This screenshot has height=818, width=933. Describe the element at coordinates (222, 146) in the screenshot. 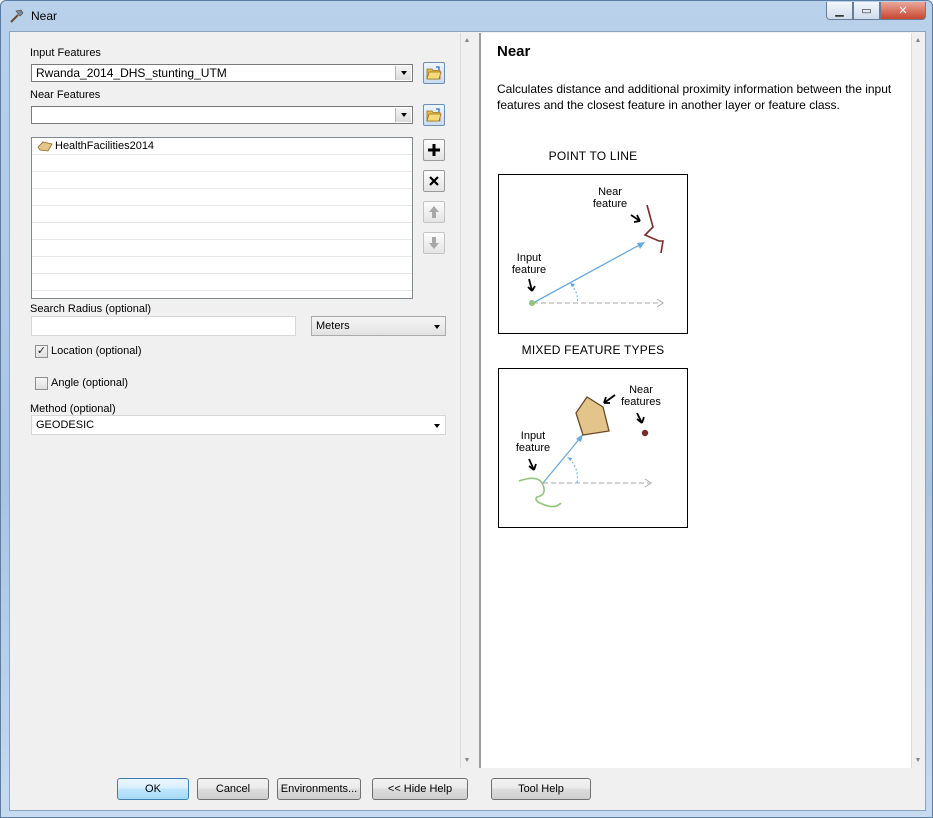

I see `list-item: HealthFacilities2014` at that location.